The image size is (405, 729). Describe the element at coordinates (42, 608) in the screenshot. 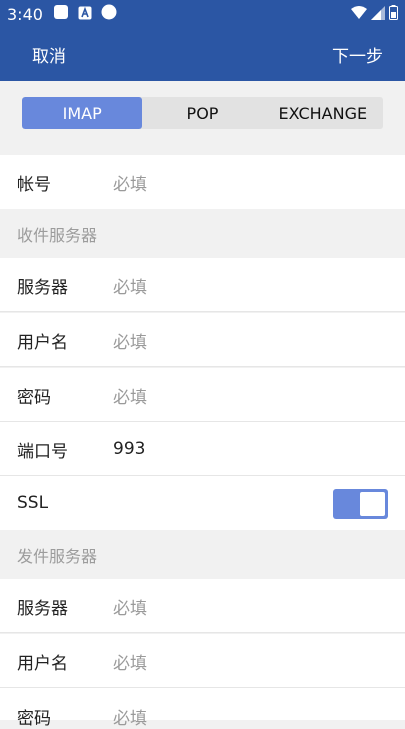

I see `outgoing-server-label: 服务器` at that location.